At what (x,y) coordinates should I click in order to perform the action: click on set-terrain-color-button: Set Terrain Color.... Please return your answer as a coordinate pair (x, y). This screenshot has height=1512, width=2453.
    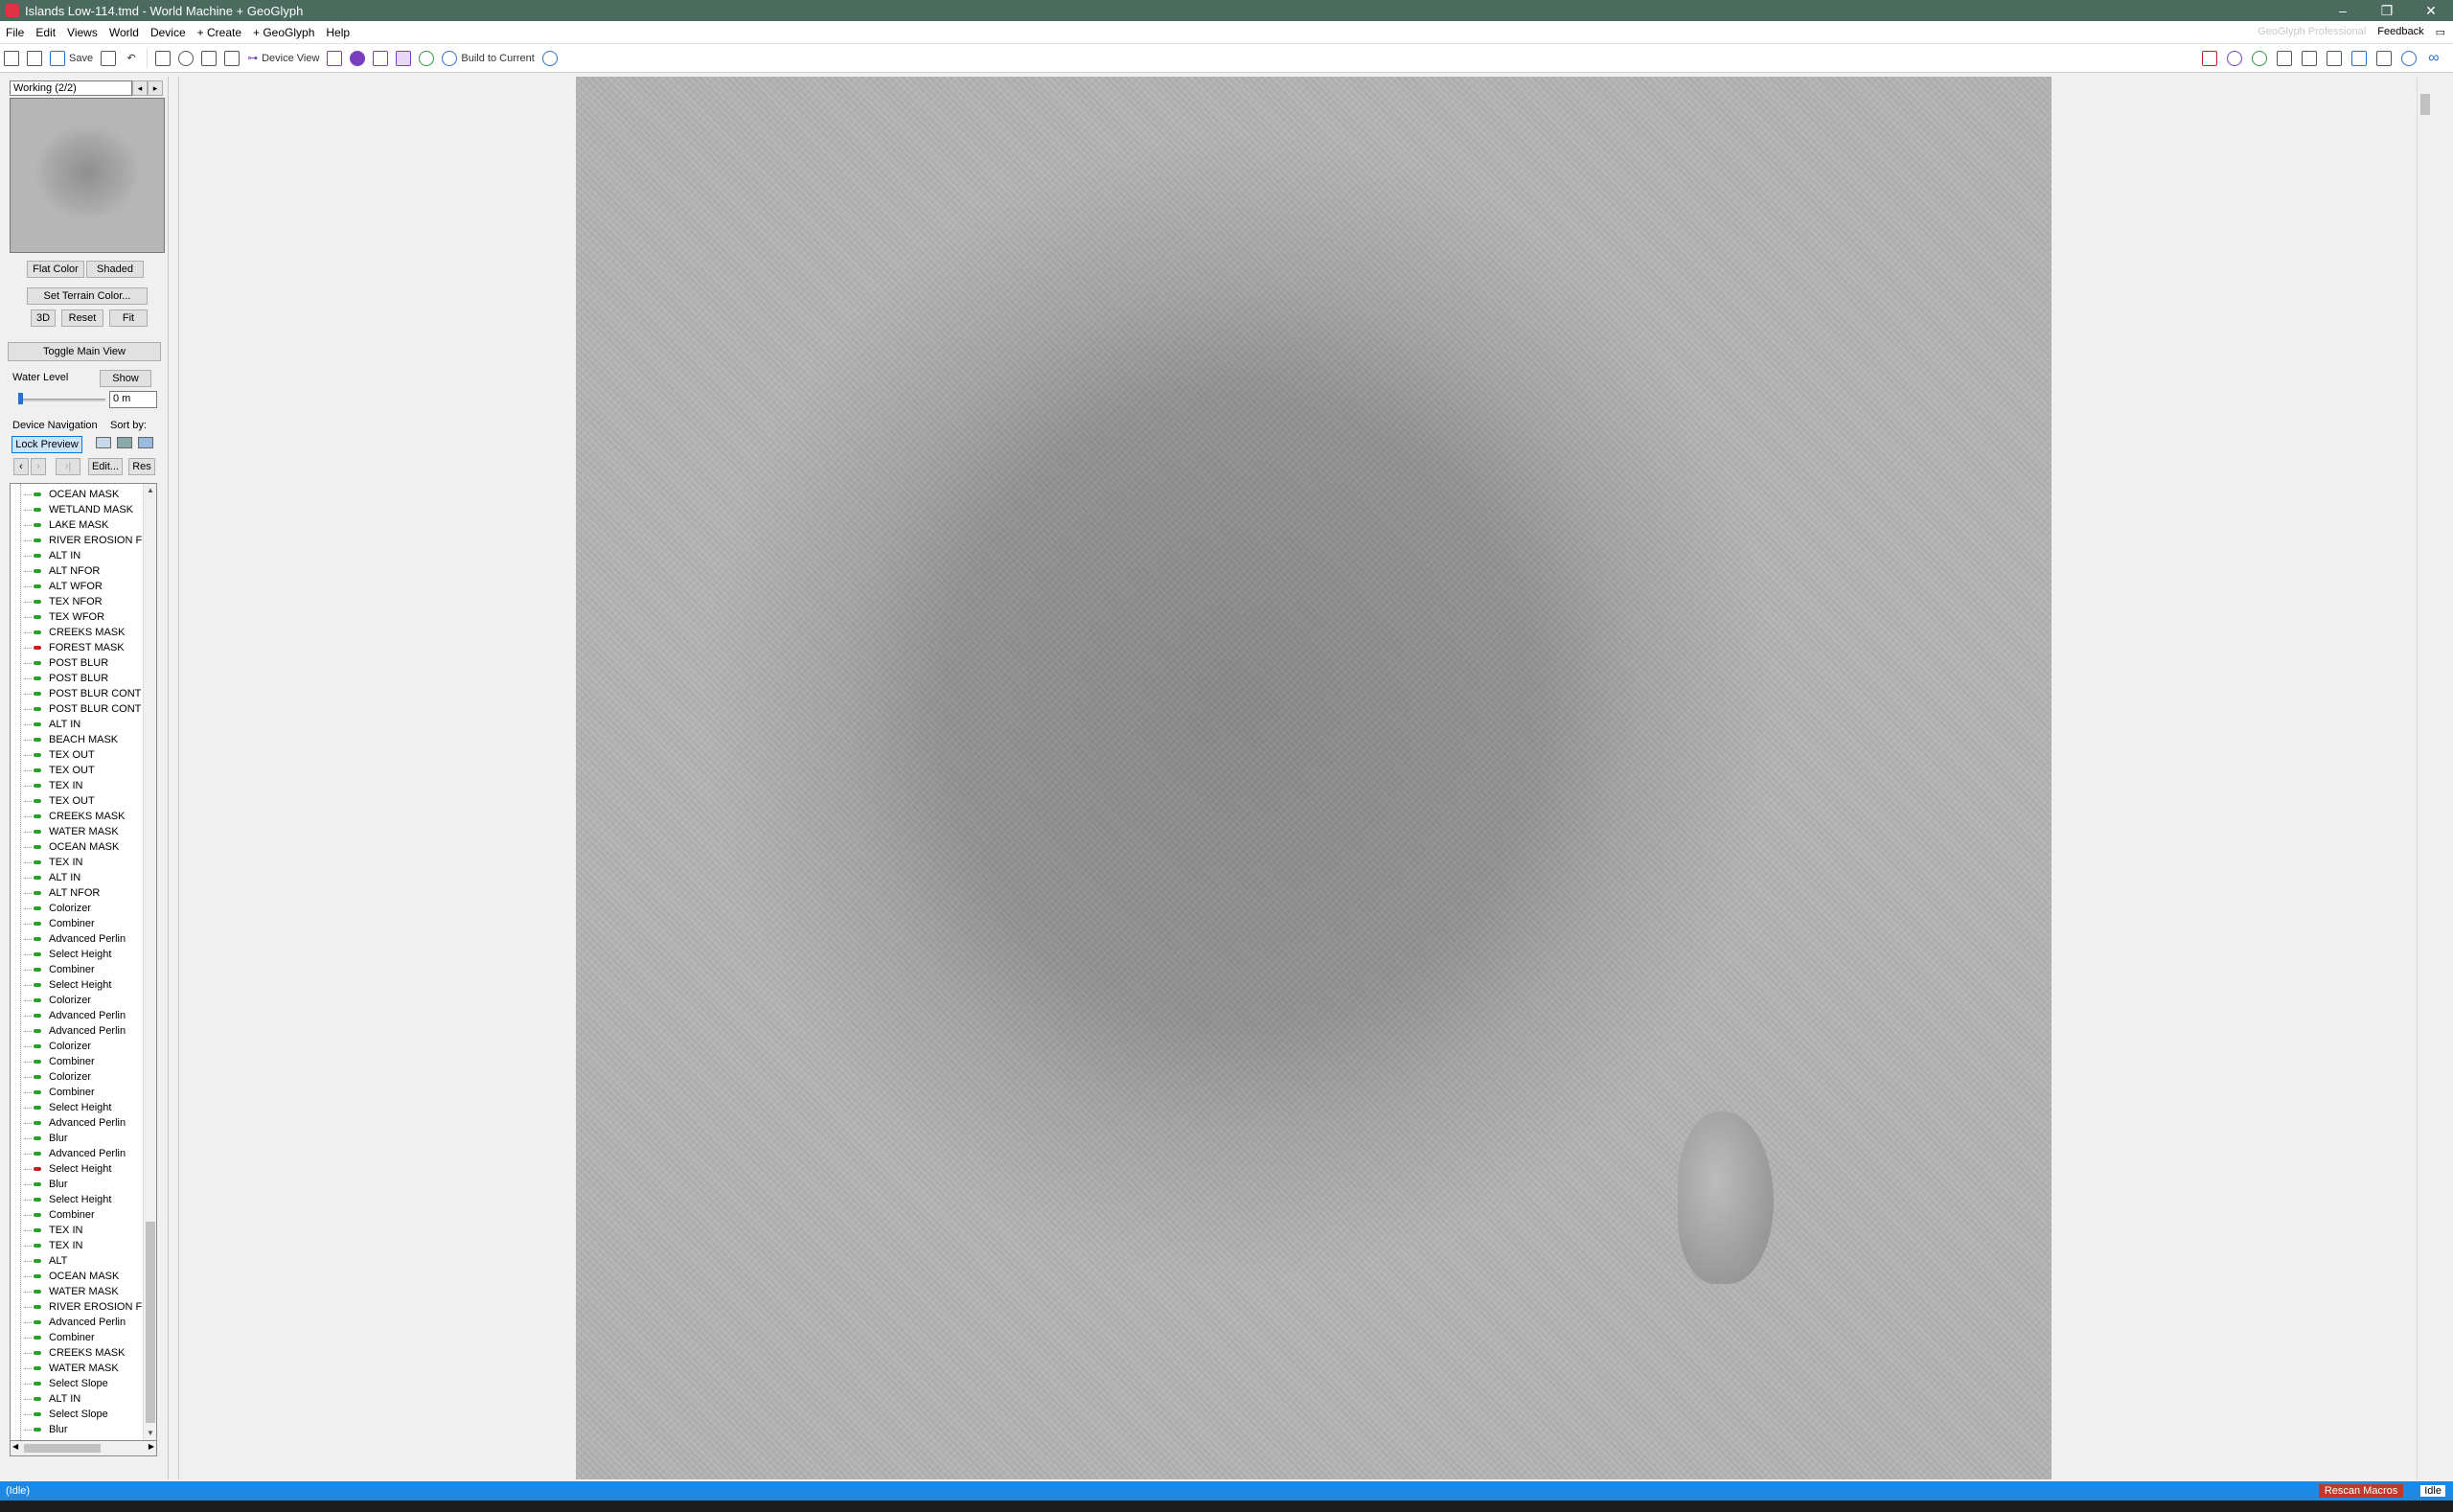
    Looking at the image, I should click on (87, 296).